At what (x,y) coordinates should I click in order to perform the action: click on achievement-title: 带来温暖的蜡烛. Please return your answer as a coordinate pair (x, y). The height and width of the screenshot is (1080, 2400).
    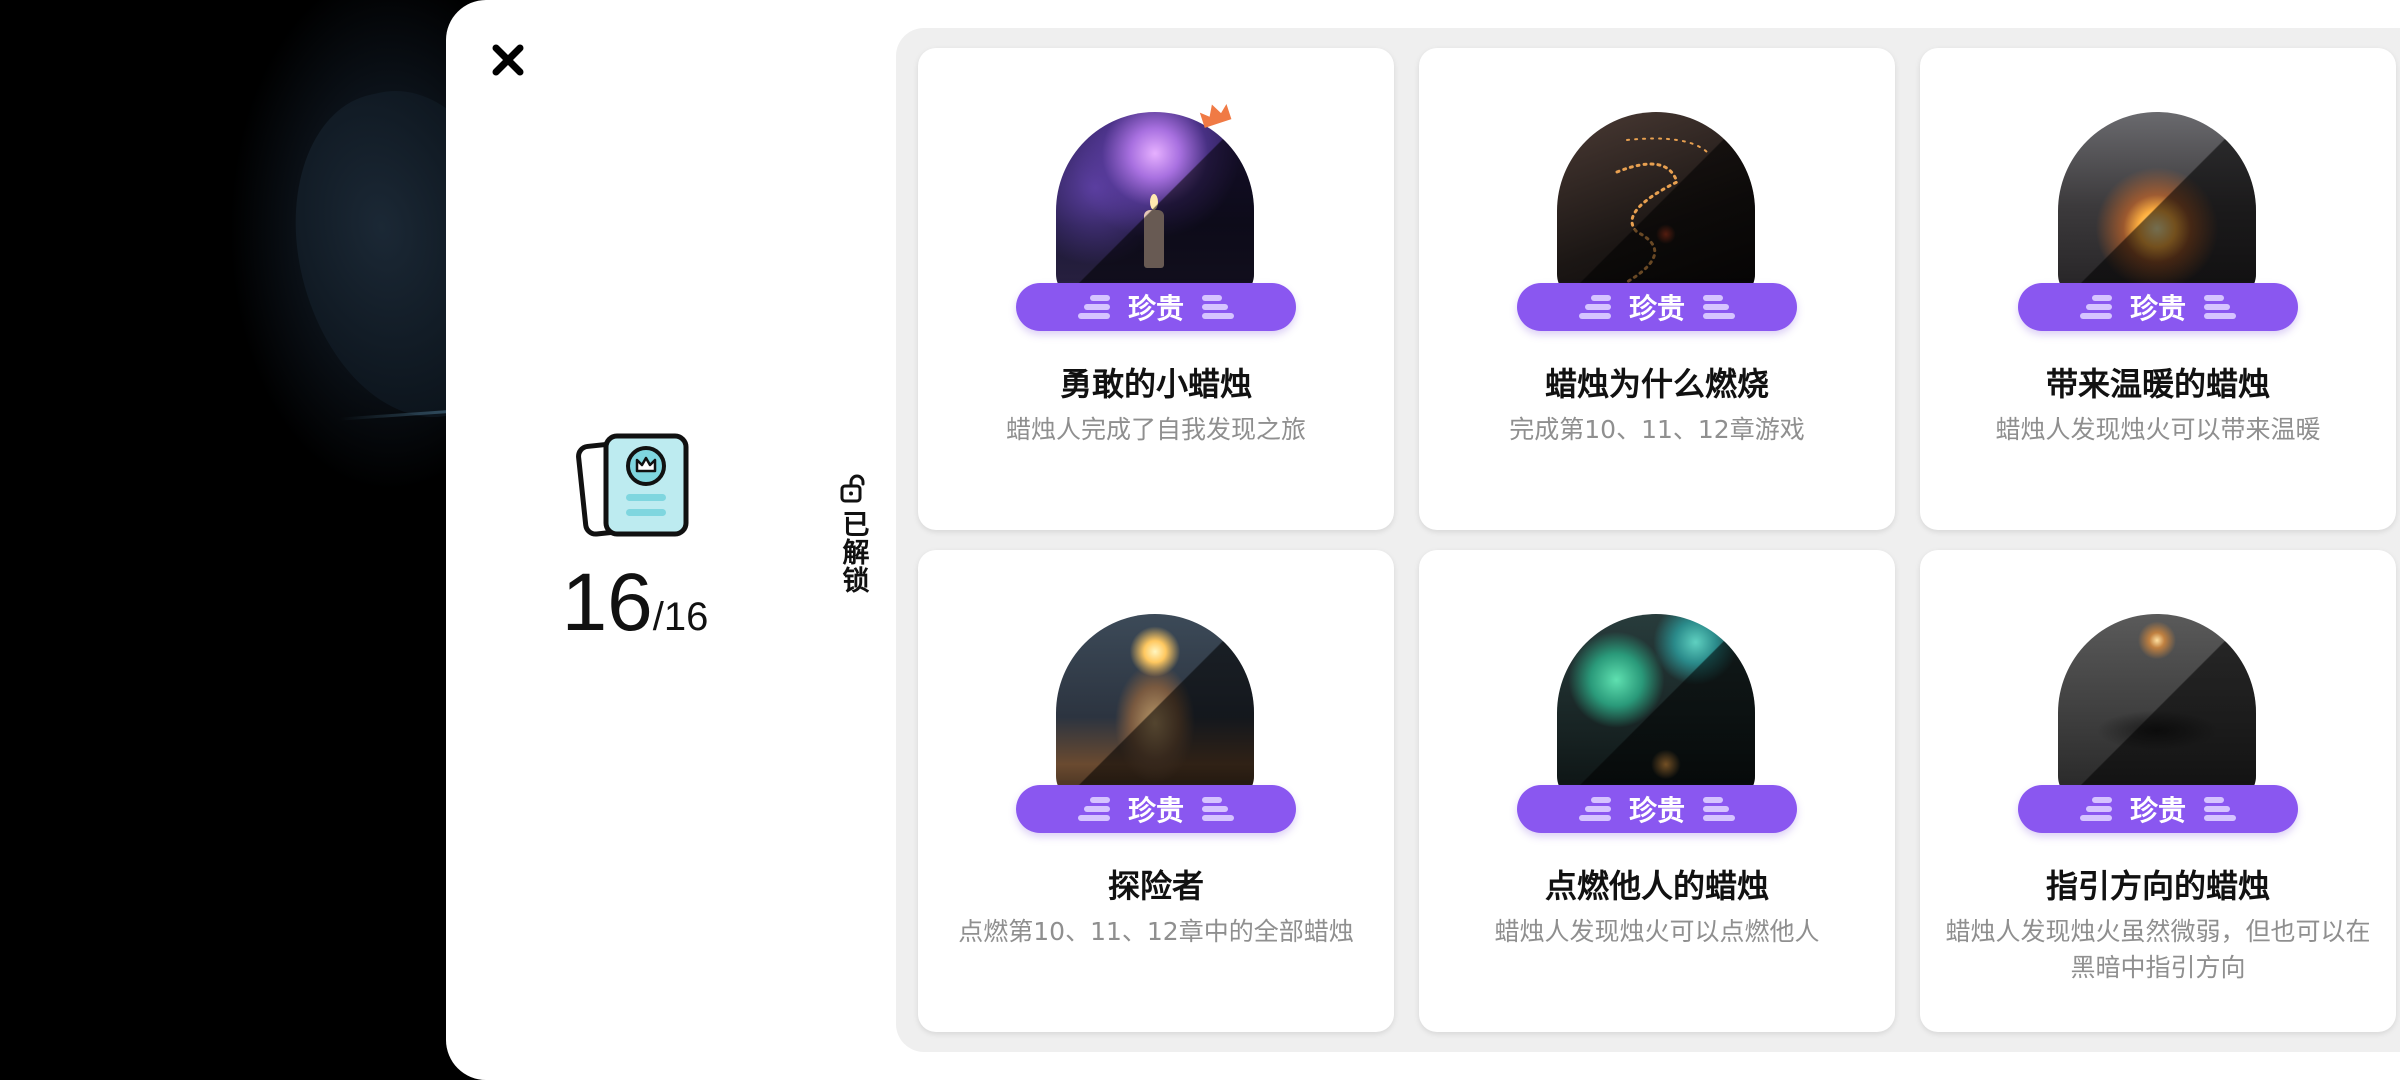
    Looking at the image, I should click on (2157, 384).